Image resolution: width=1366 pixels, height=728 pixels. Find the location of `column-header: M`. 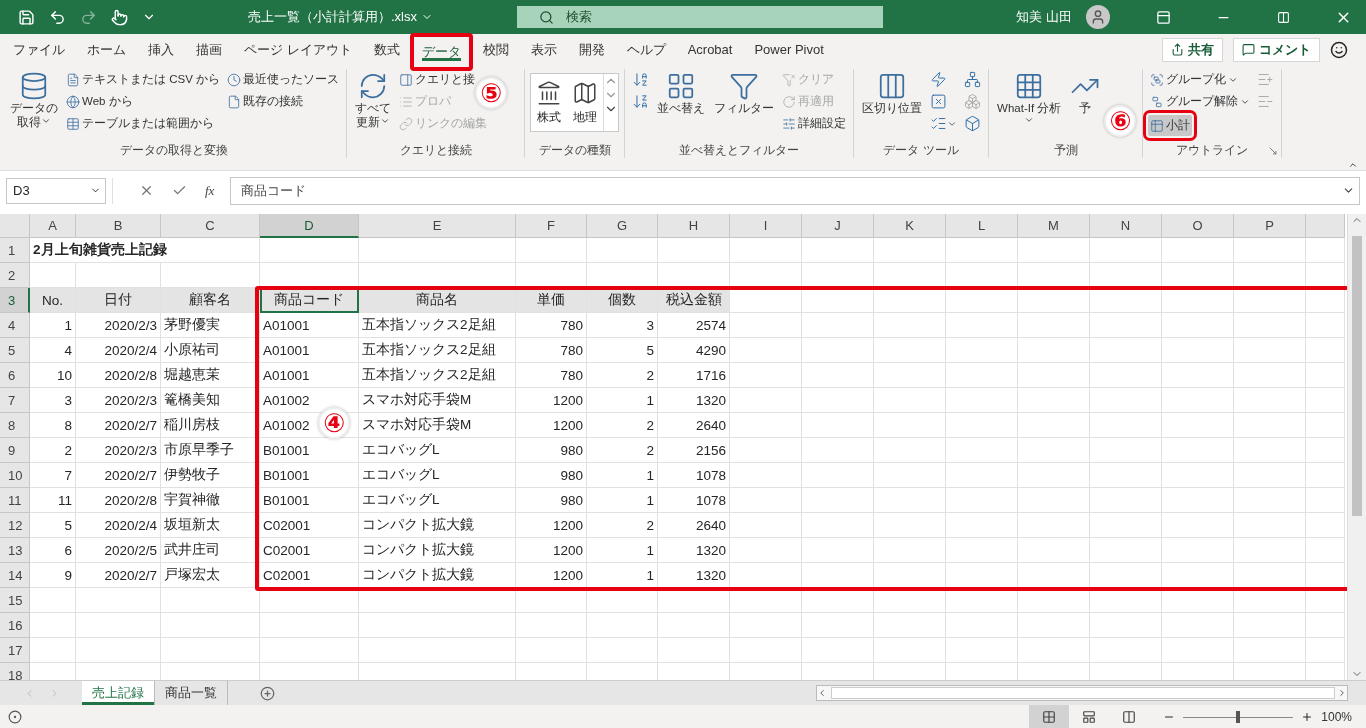

column-header: M is located at coordinates (1054, 226).